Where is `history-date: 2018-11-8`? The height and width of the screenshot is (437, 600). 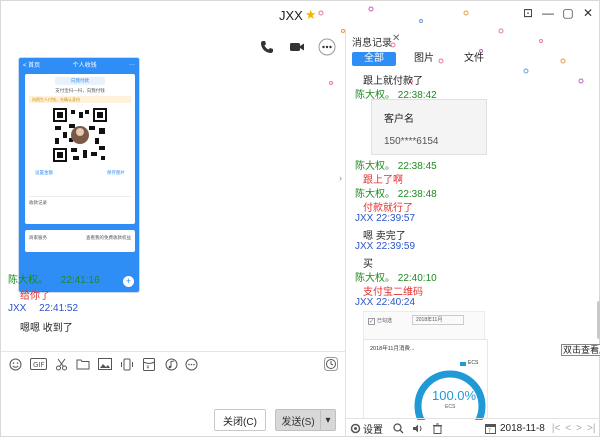 history-date: 2018-11-8 is located at coordinates (522, 428).